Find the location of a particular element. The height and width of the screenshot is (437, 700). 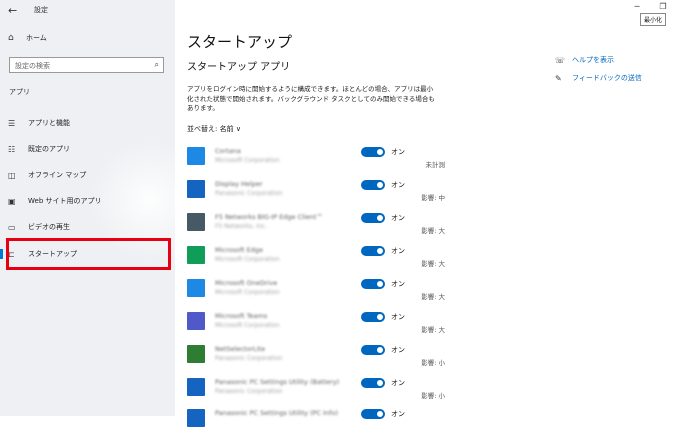

feedback-icon: ✎ is located at coordinates (558, 78).